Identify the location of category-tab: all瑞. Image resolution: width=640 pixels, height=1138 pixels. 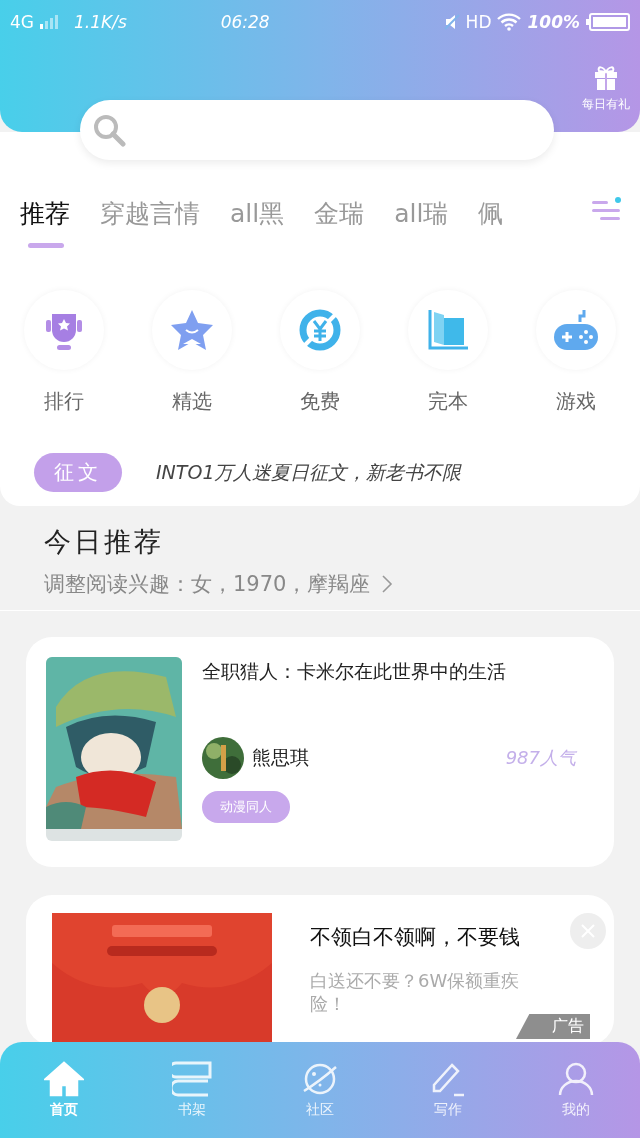
(421, 222).